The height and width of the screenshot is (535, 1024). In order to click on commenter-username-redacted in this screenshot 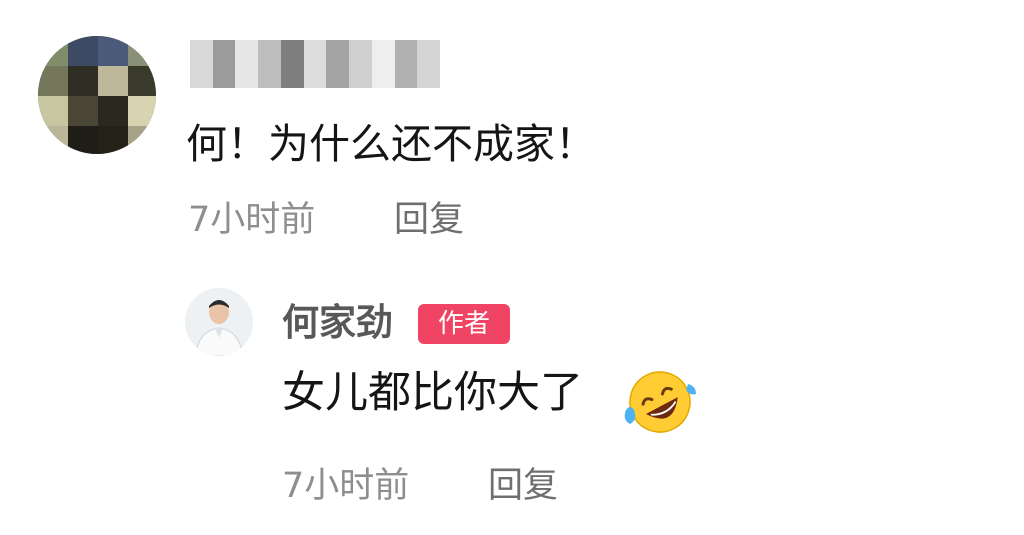, I will do `click(315, 64)`.